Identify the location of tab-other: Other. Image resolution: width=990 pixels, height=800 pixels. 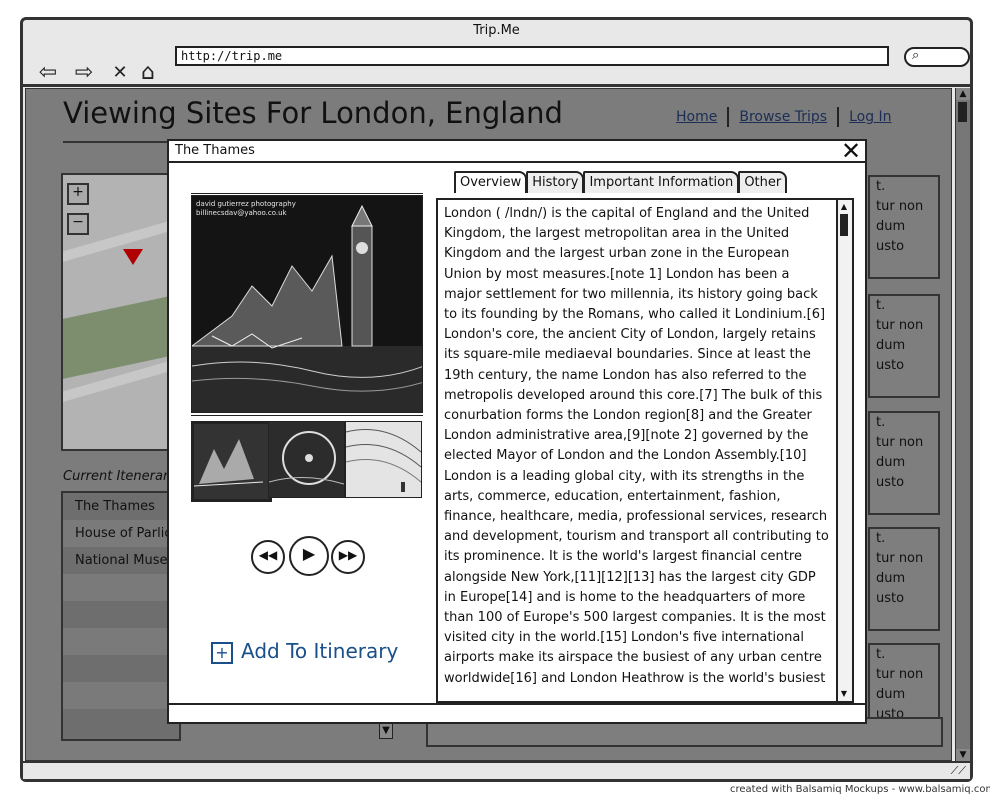
(763, 182).